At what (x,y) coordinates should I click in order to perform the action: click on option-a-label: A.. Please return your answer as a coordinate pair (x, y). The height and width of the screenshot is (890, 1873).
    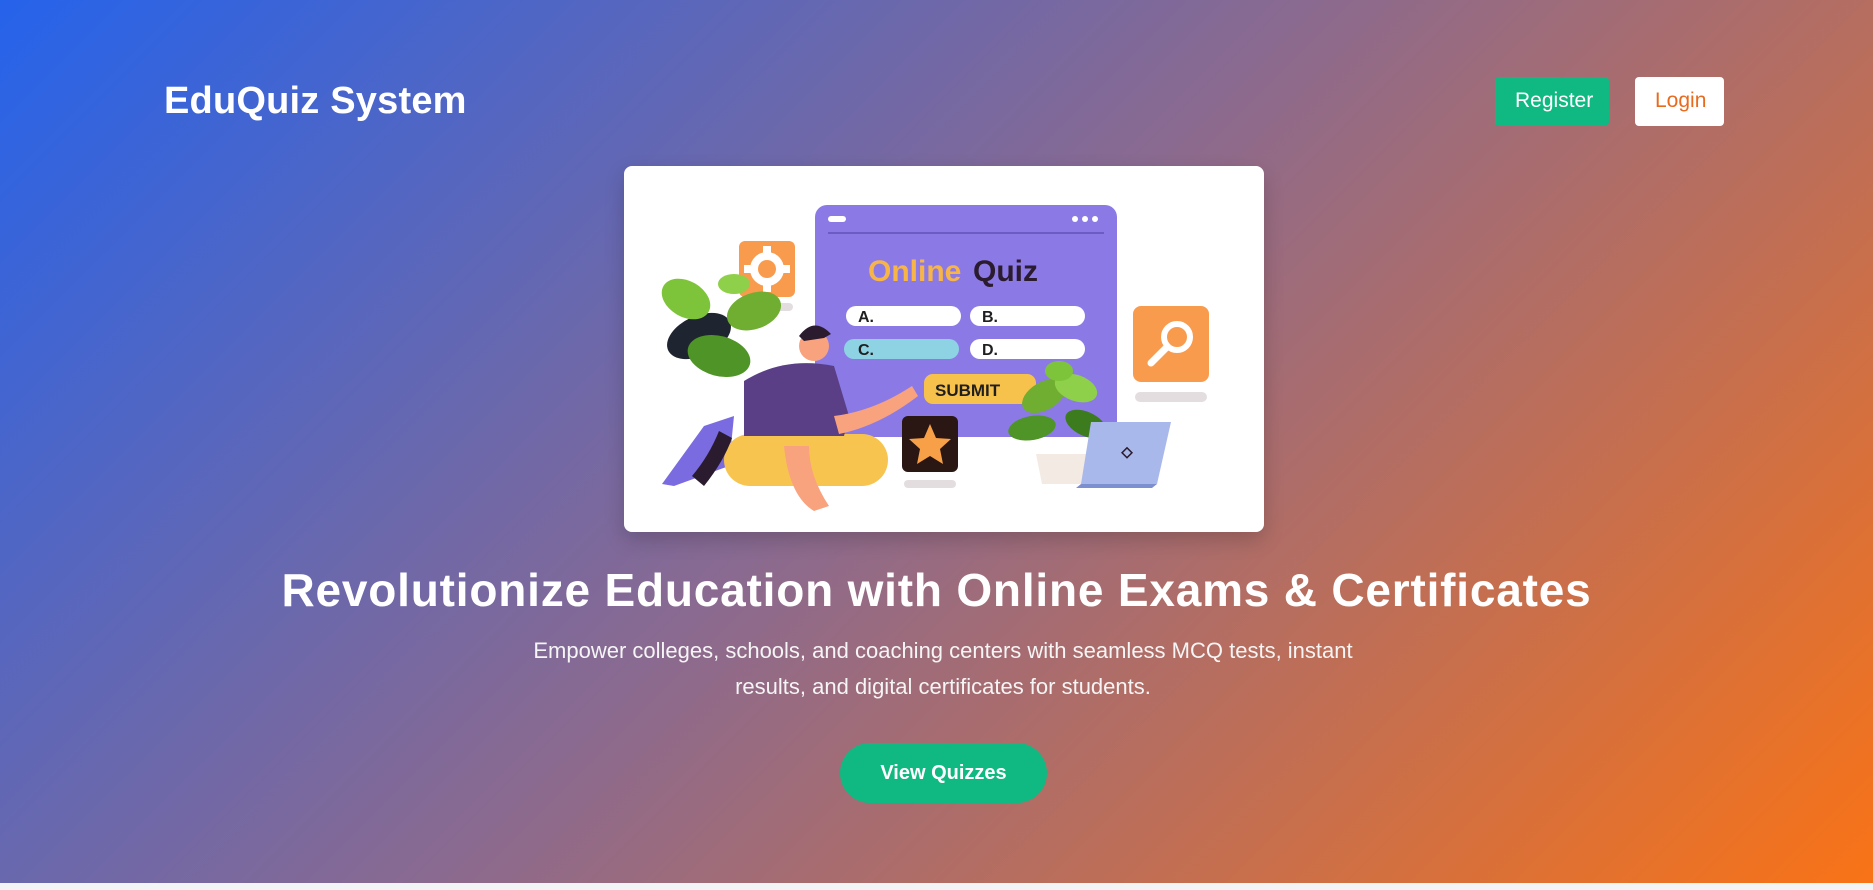
    Looking at the image, I should click on (866, 317).